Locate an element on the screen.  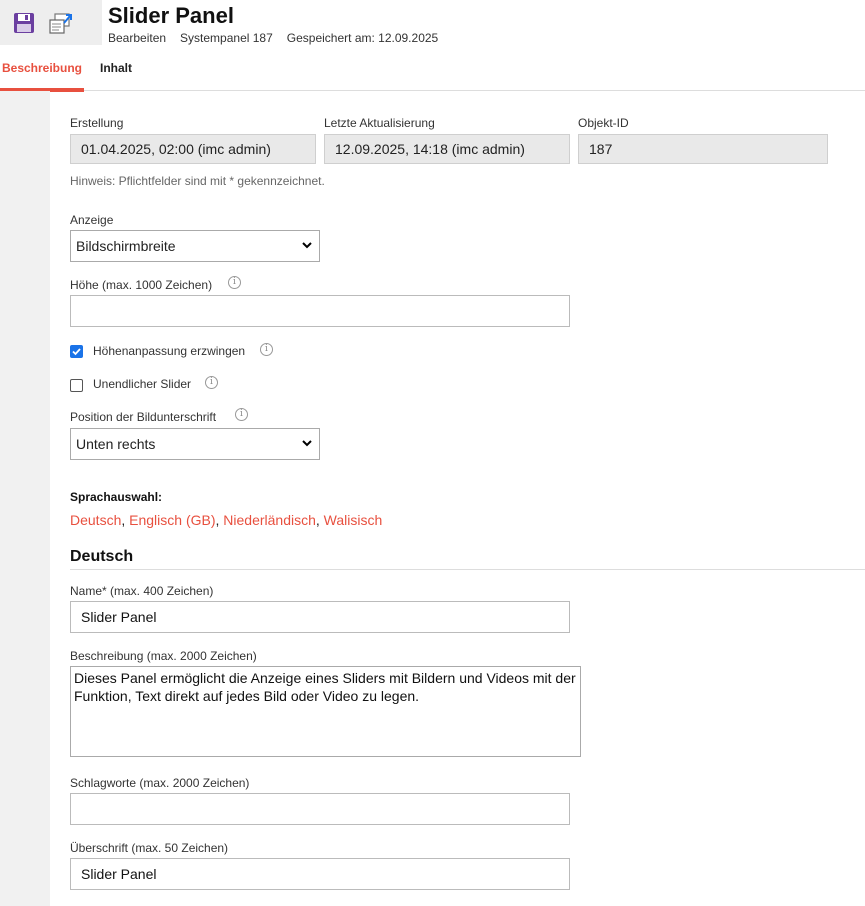
language-link-englisch: Englisch (GB) is located at coordinates (172, 520).